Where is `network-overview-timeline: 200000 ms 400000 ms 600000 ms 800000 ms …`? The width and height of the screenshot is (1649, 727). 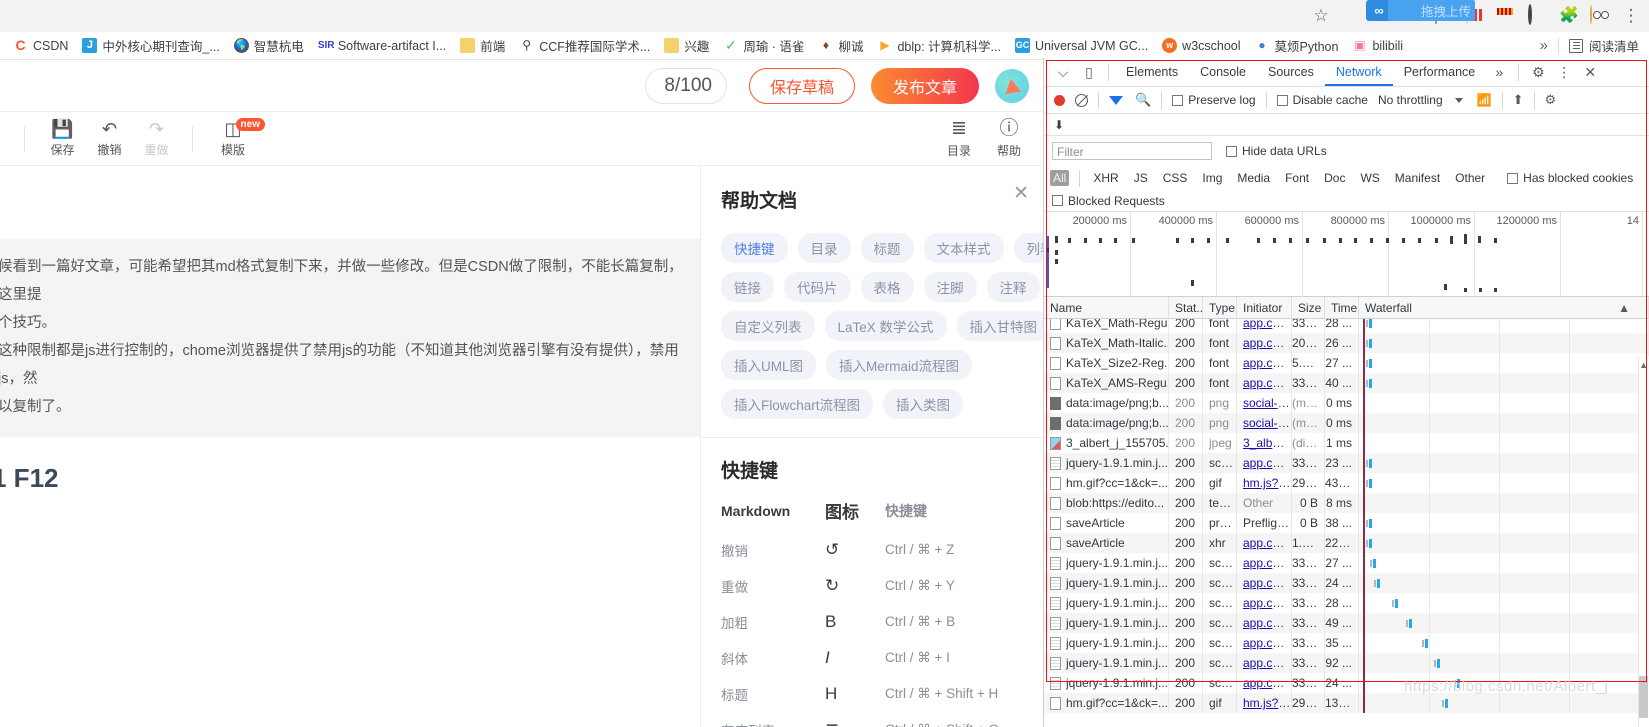 network-overview-timeline: 200000 ms 400000 ms 600000 ms 800000 ms … is located at coordinates (1346, 254).